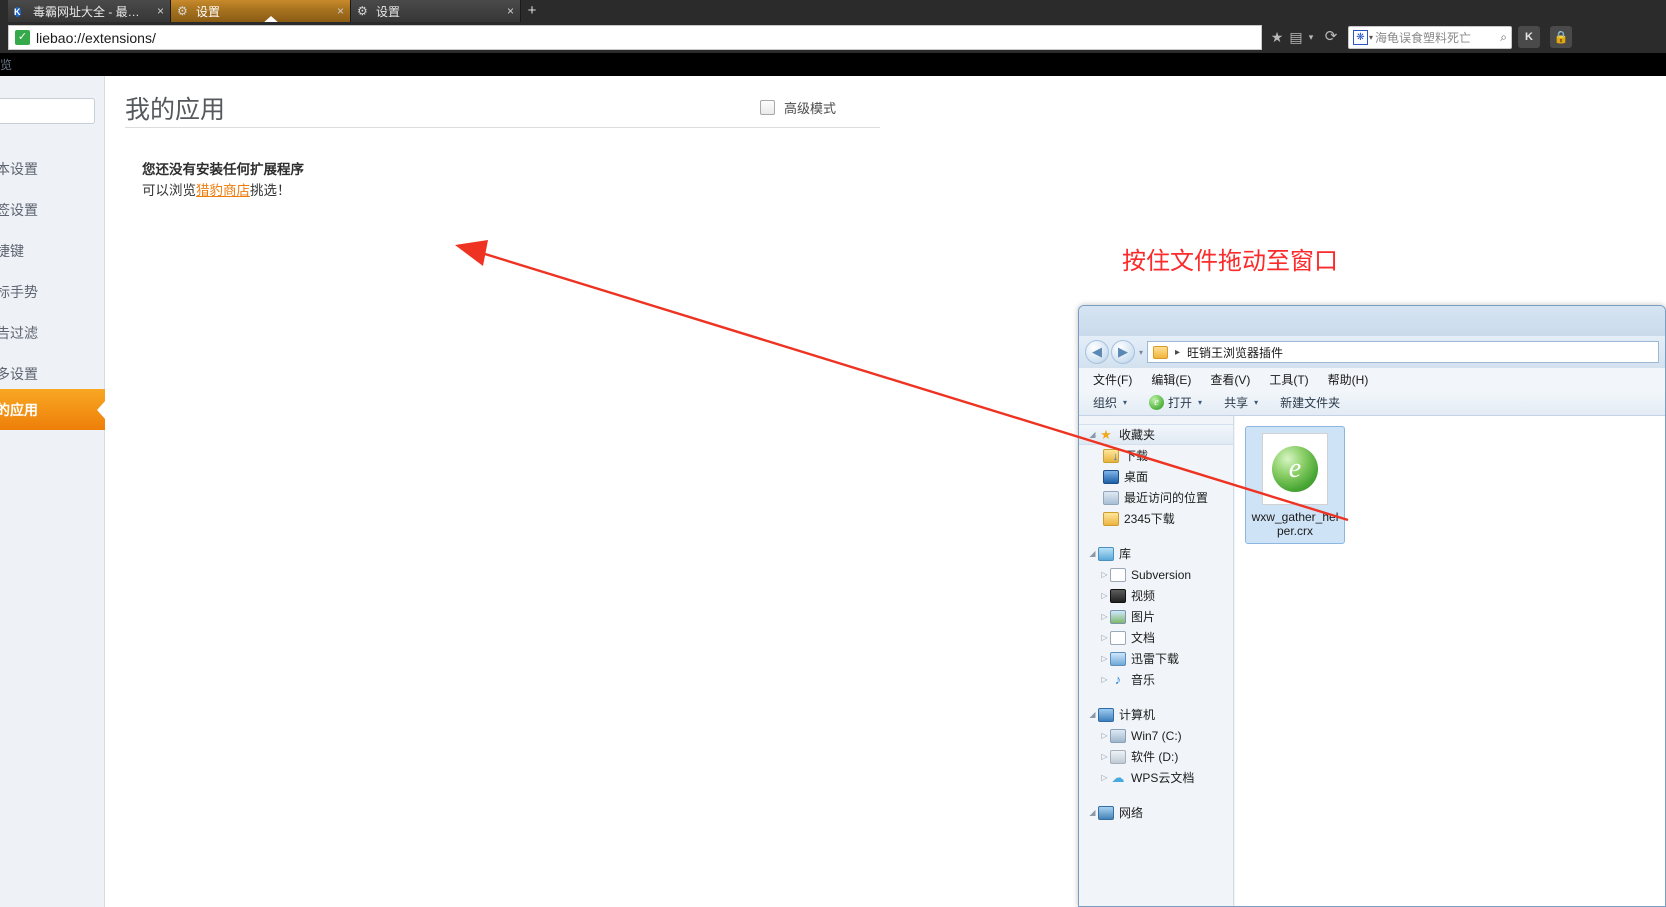 The width and height of the screenshot is (1666, 907). Describe the element at coordinates (12, 250) in the screenshot. I see `sidebar-item-label: 快捷键` at that location.